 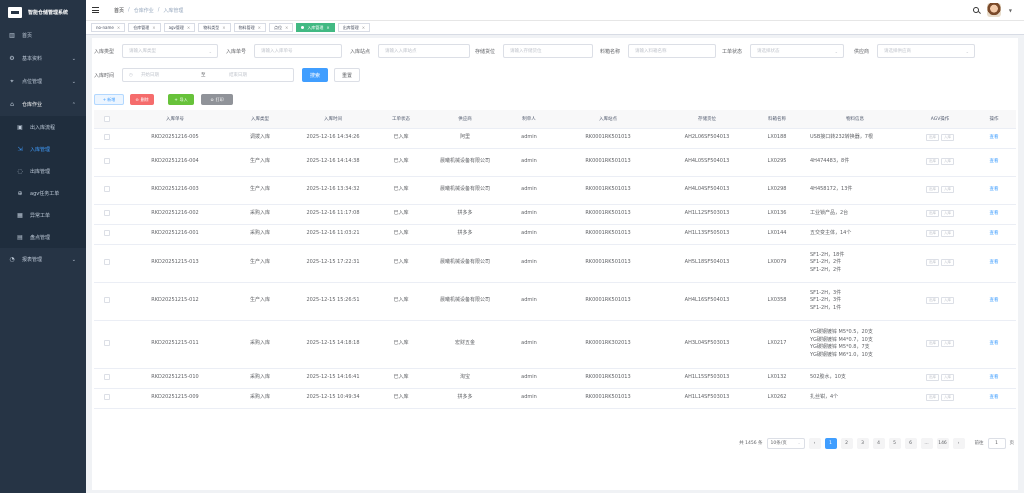 I want to click on import-button: + 导入, so click(x=181, y=99).